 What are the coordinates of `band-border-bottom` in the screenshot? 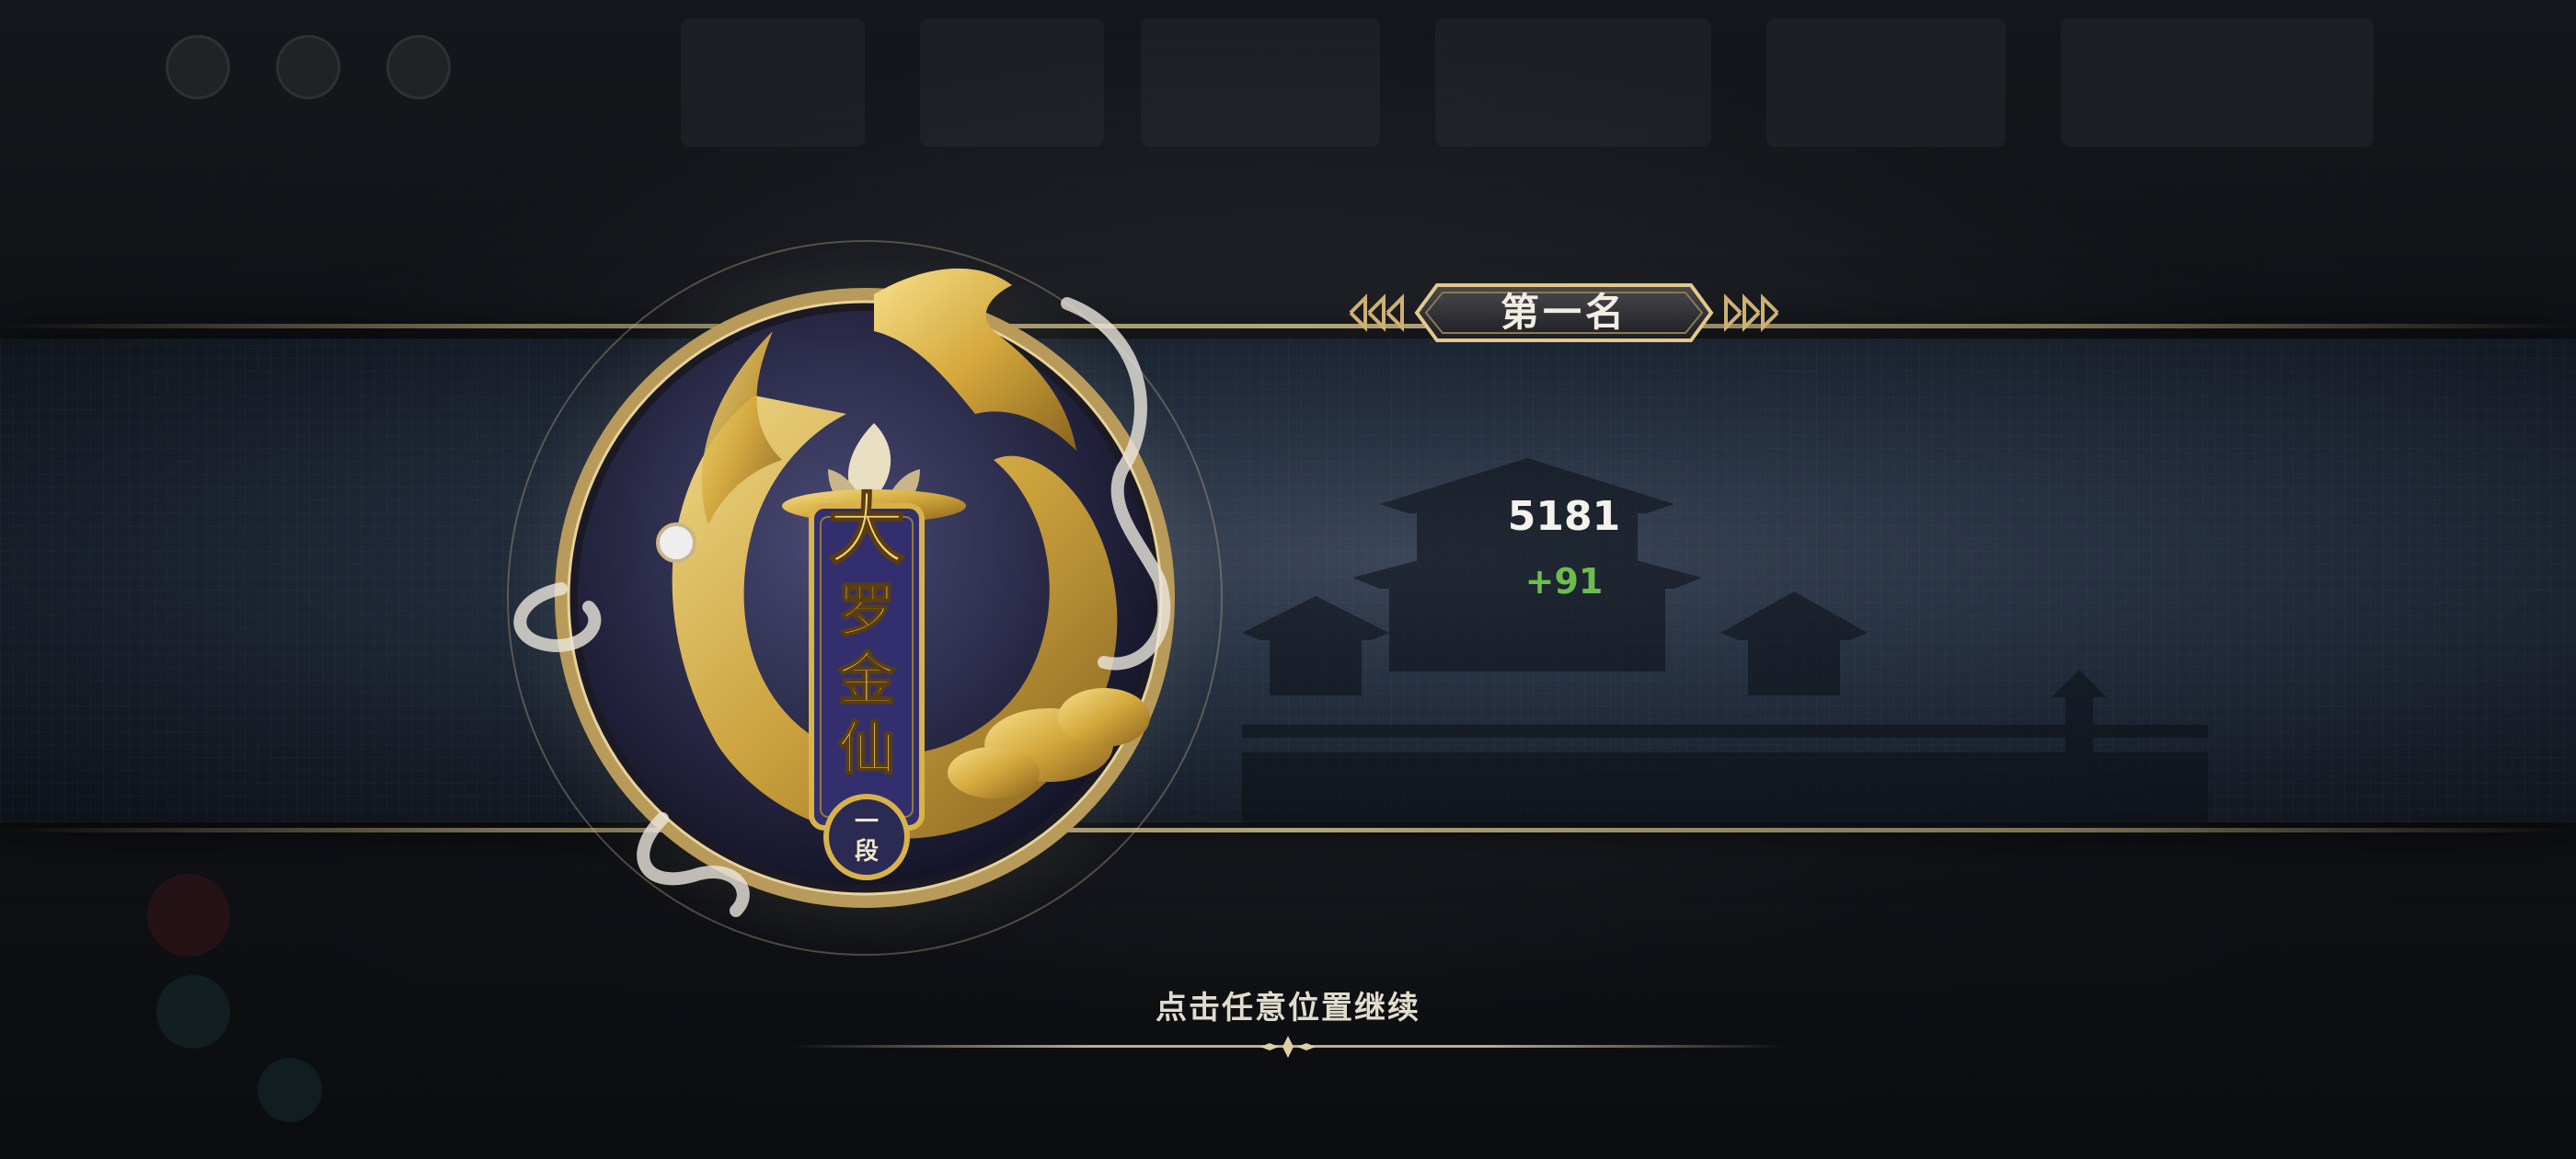 It's located at (1288, 830).